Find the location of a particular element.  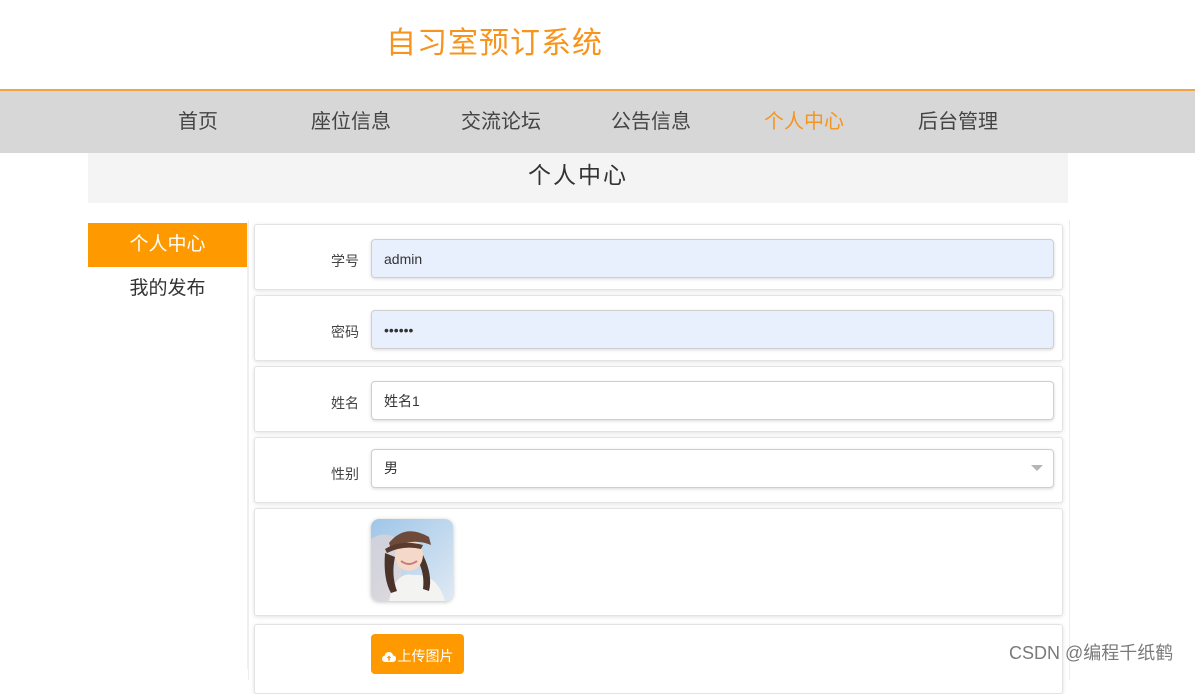

student-id-input is located at coordinates (712, 258).